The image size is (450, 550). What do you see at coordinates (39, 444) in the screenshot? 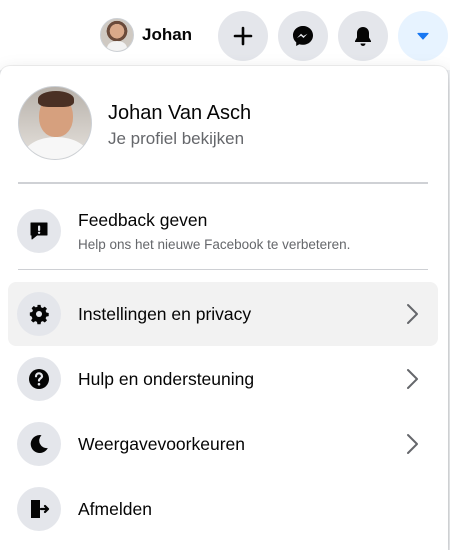
I see `moon-icon` at bounding box center [39, 444].